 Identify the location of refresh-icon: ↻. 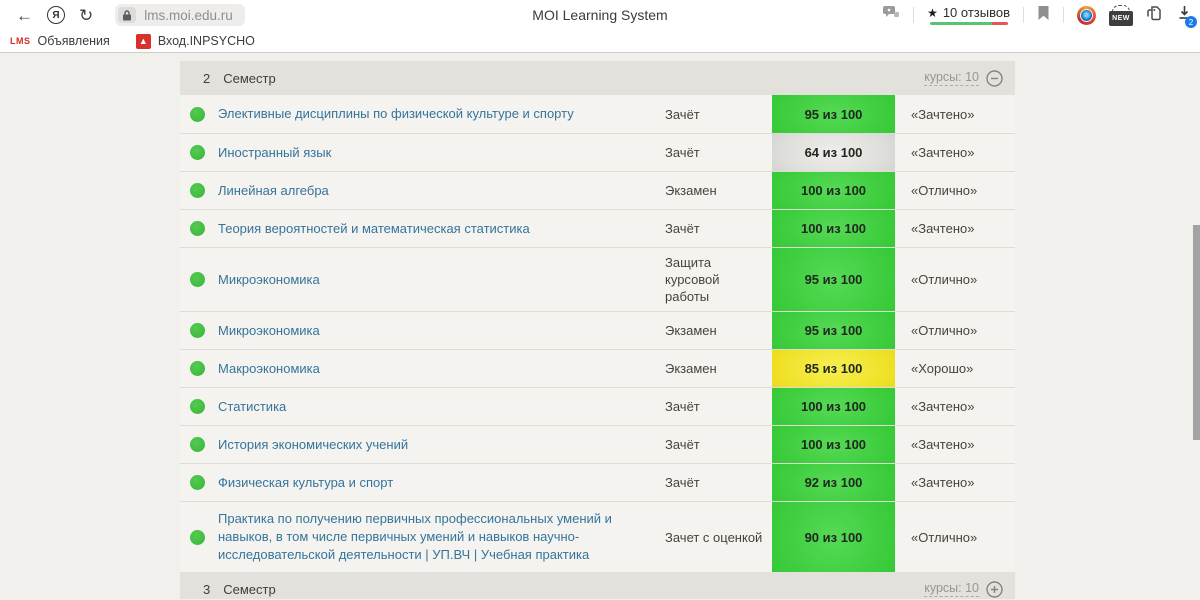
(86, 15).